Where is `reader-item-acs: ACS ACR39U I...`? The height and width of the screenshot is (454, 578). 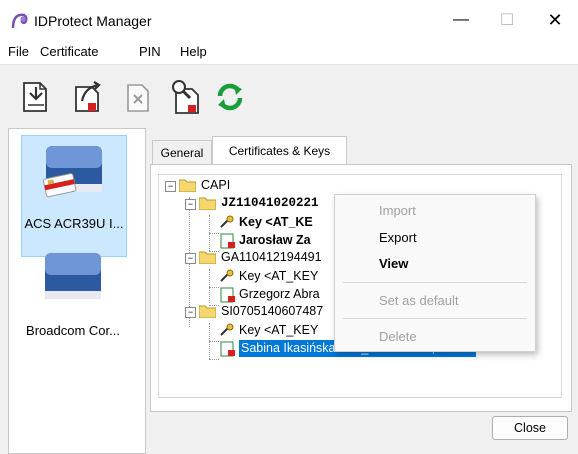 reader-item-acs: ACS ACR39U I... is located at coordinates (74, 196).